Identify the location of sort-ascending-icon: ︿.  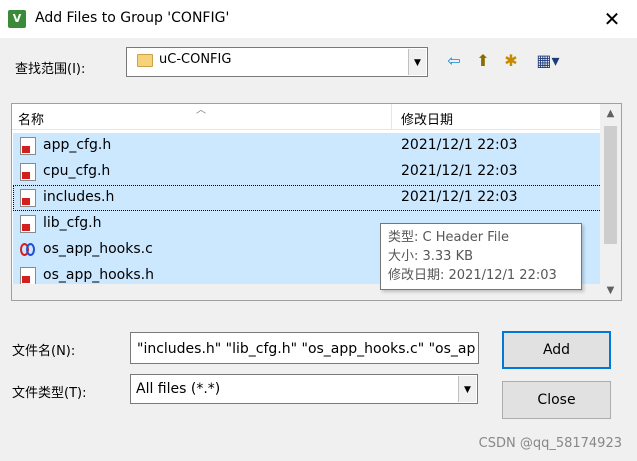
(201, 110).